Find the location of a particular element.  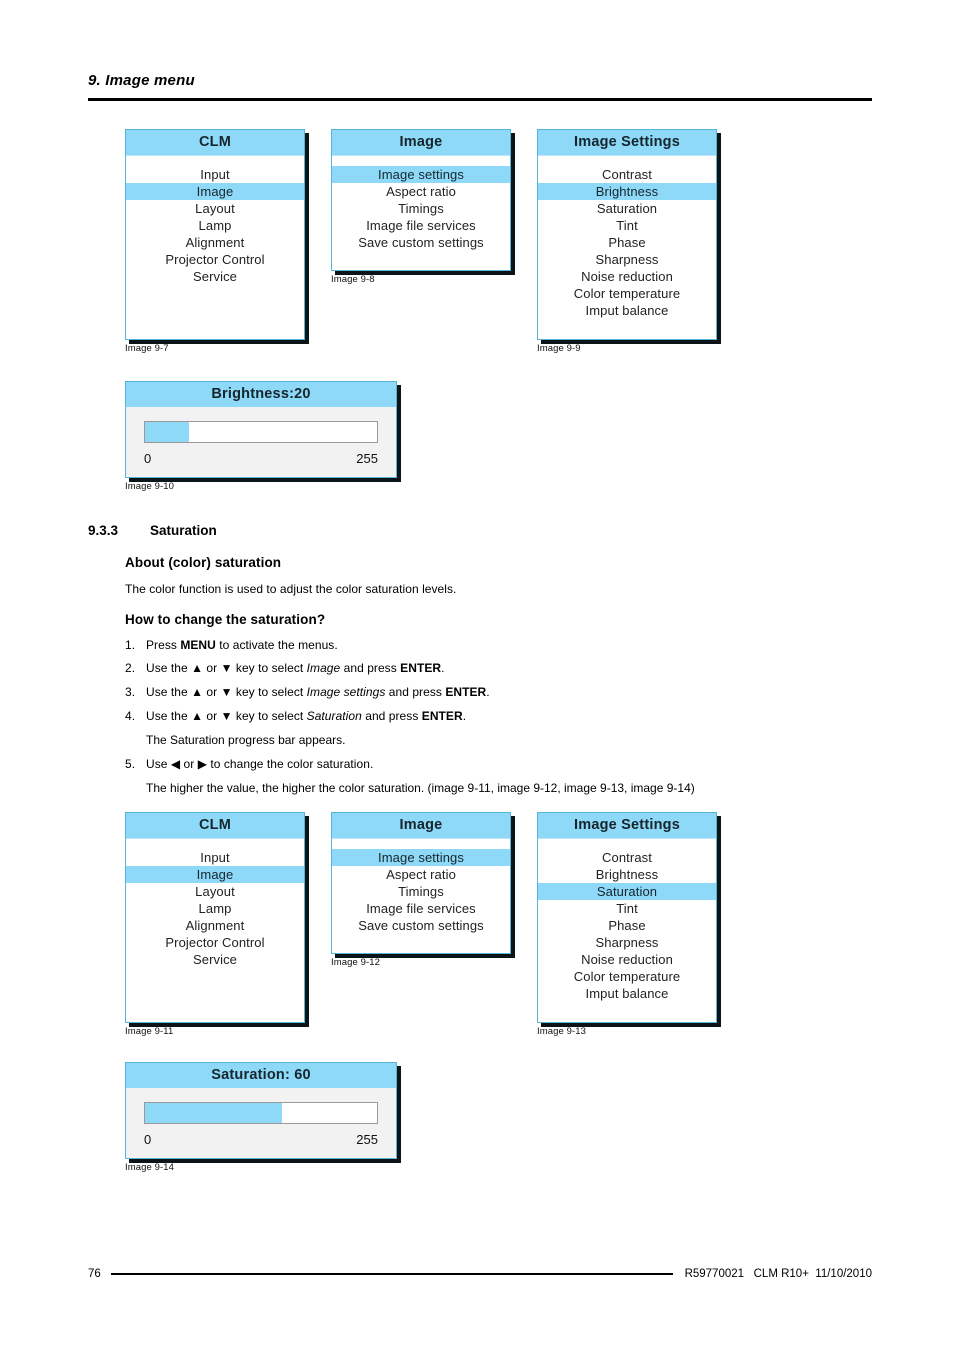

footer-page-number: 76 is located at coordinates (94, 1274).